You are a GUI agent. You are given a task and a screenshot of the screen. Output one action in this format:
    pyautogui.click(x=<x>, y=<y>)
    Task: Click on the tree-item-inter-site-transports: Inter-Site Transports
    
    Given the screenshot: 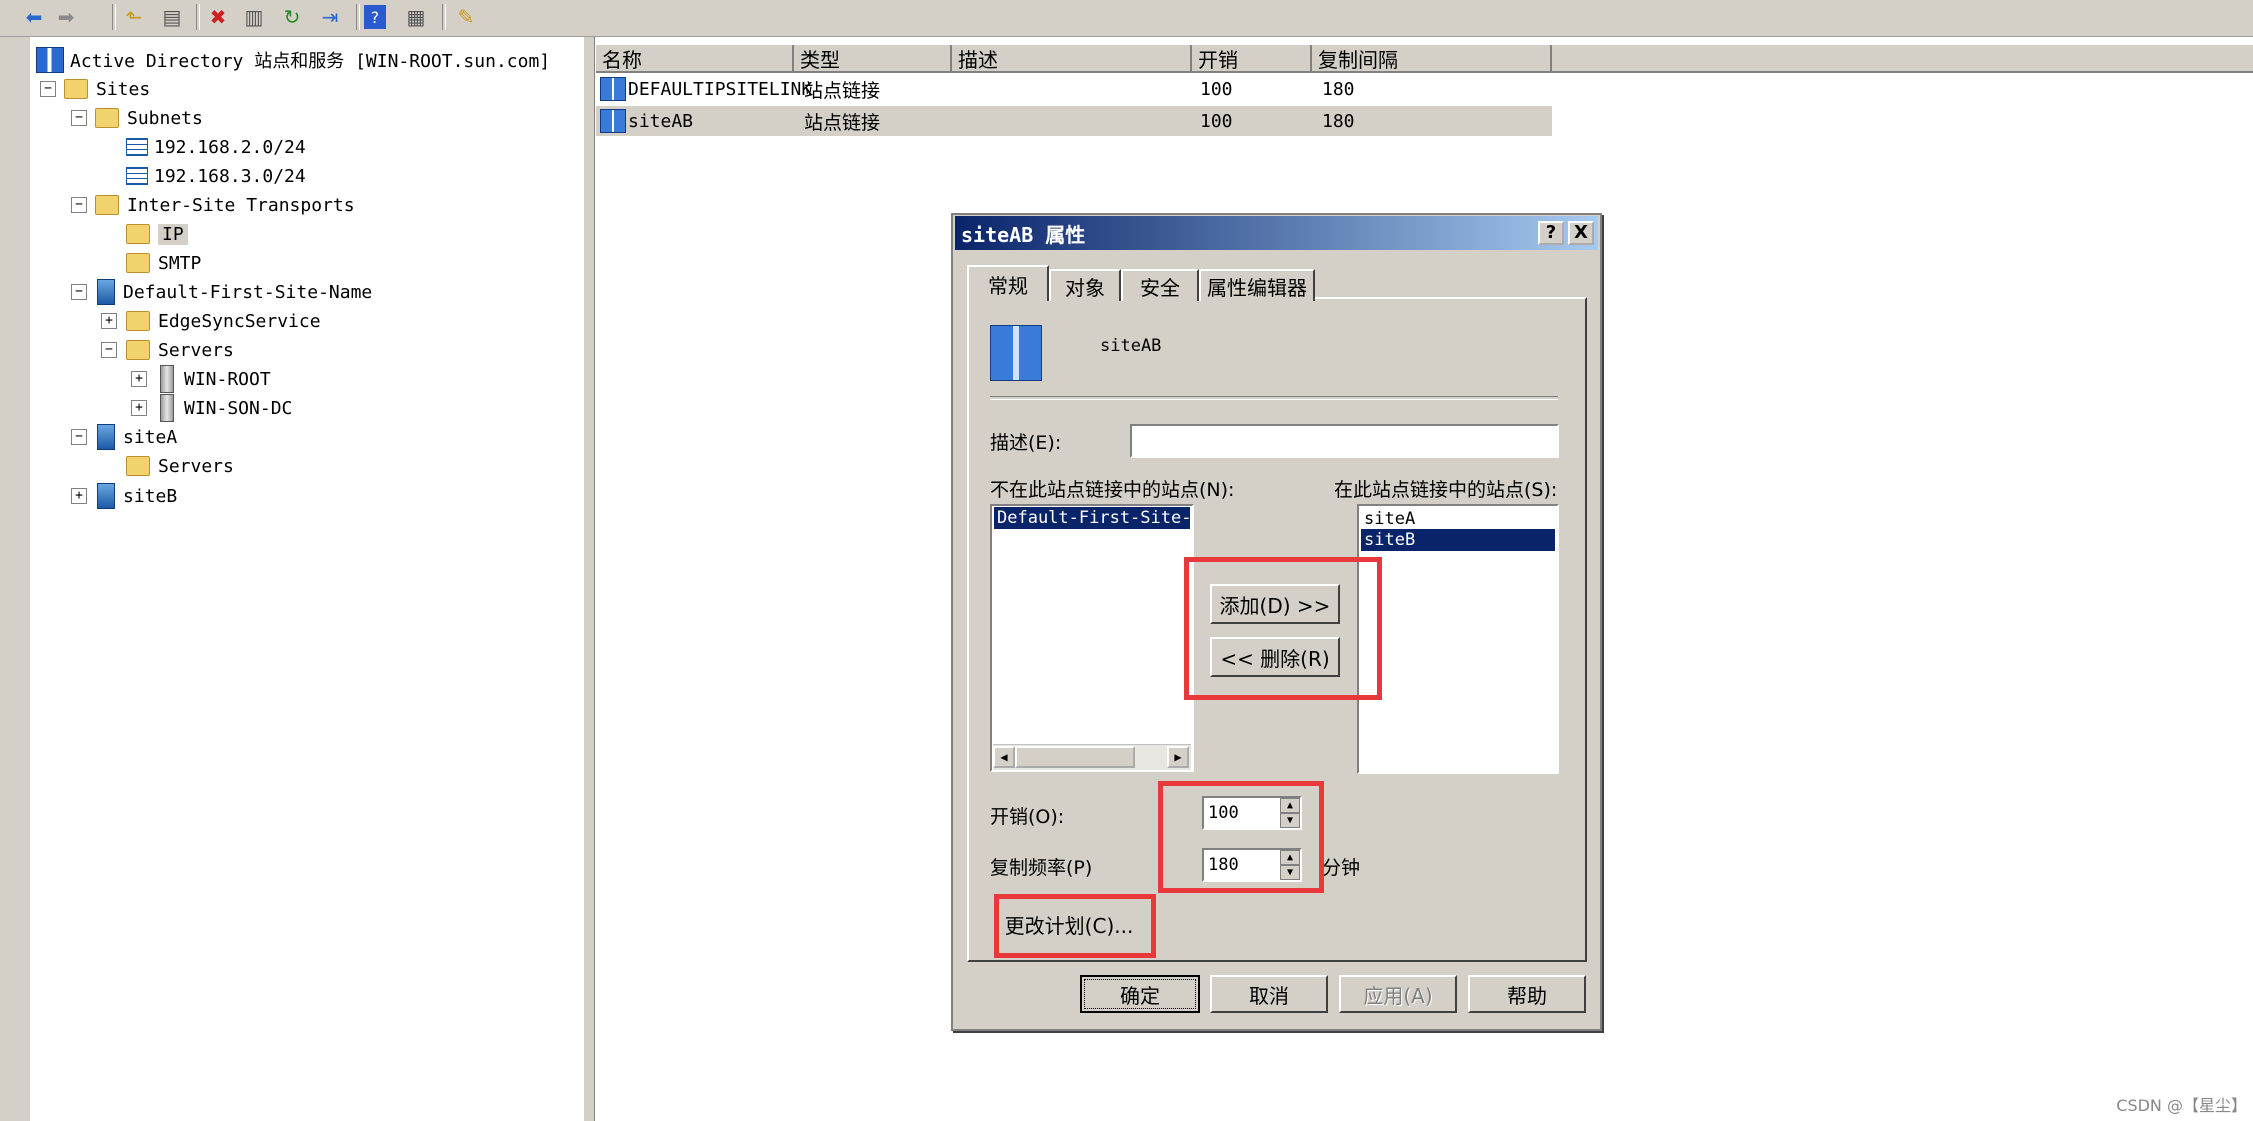 What is the action you would take?
    pyautogui.click(x=225, y=205)
    